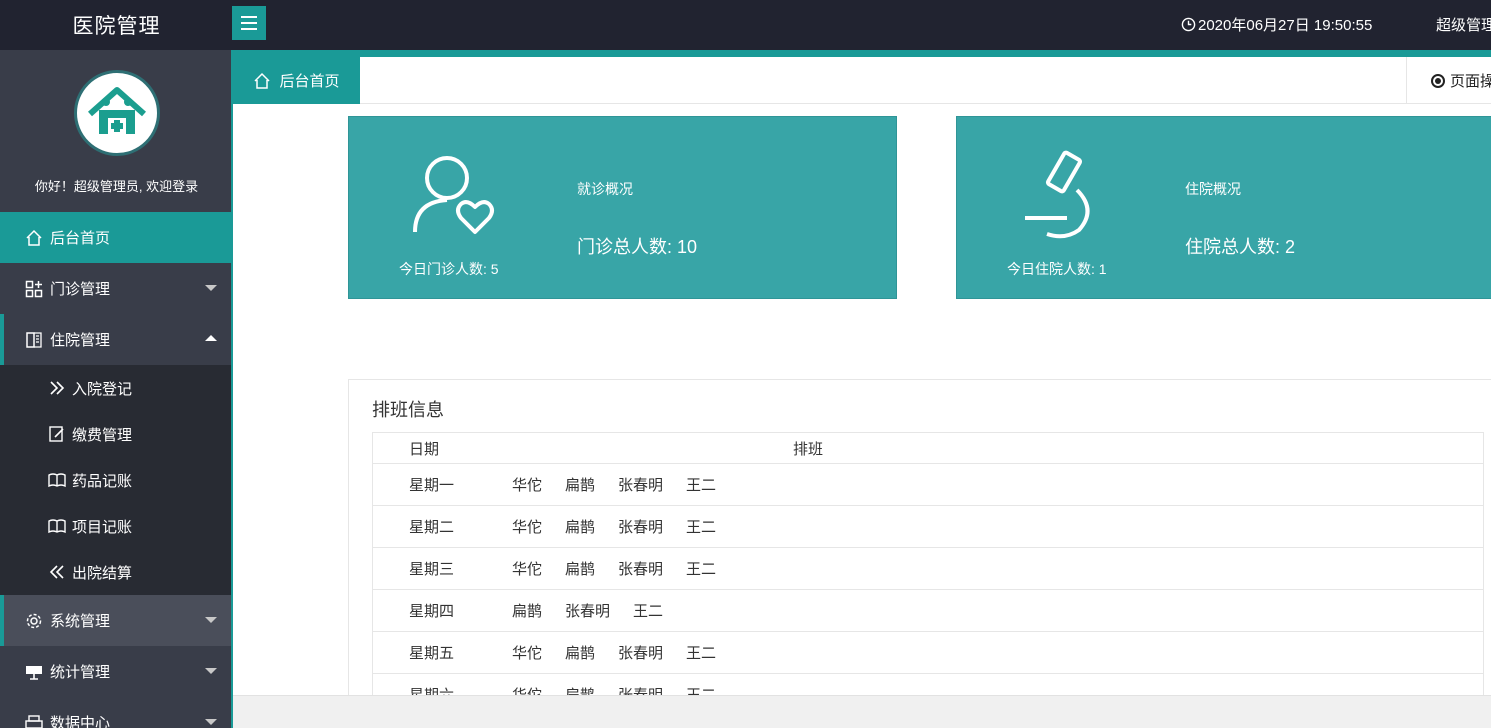 Image resolution: width=1491 pixels, height=728 pixels. What do you see at coordinates (34, 289) in the screenshot?
I see `grid-icon` at bounding box center [34, 289].